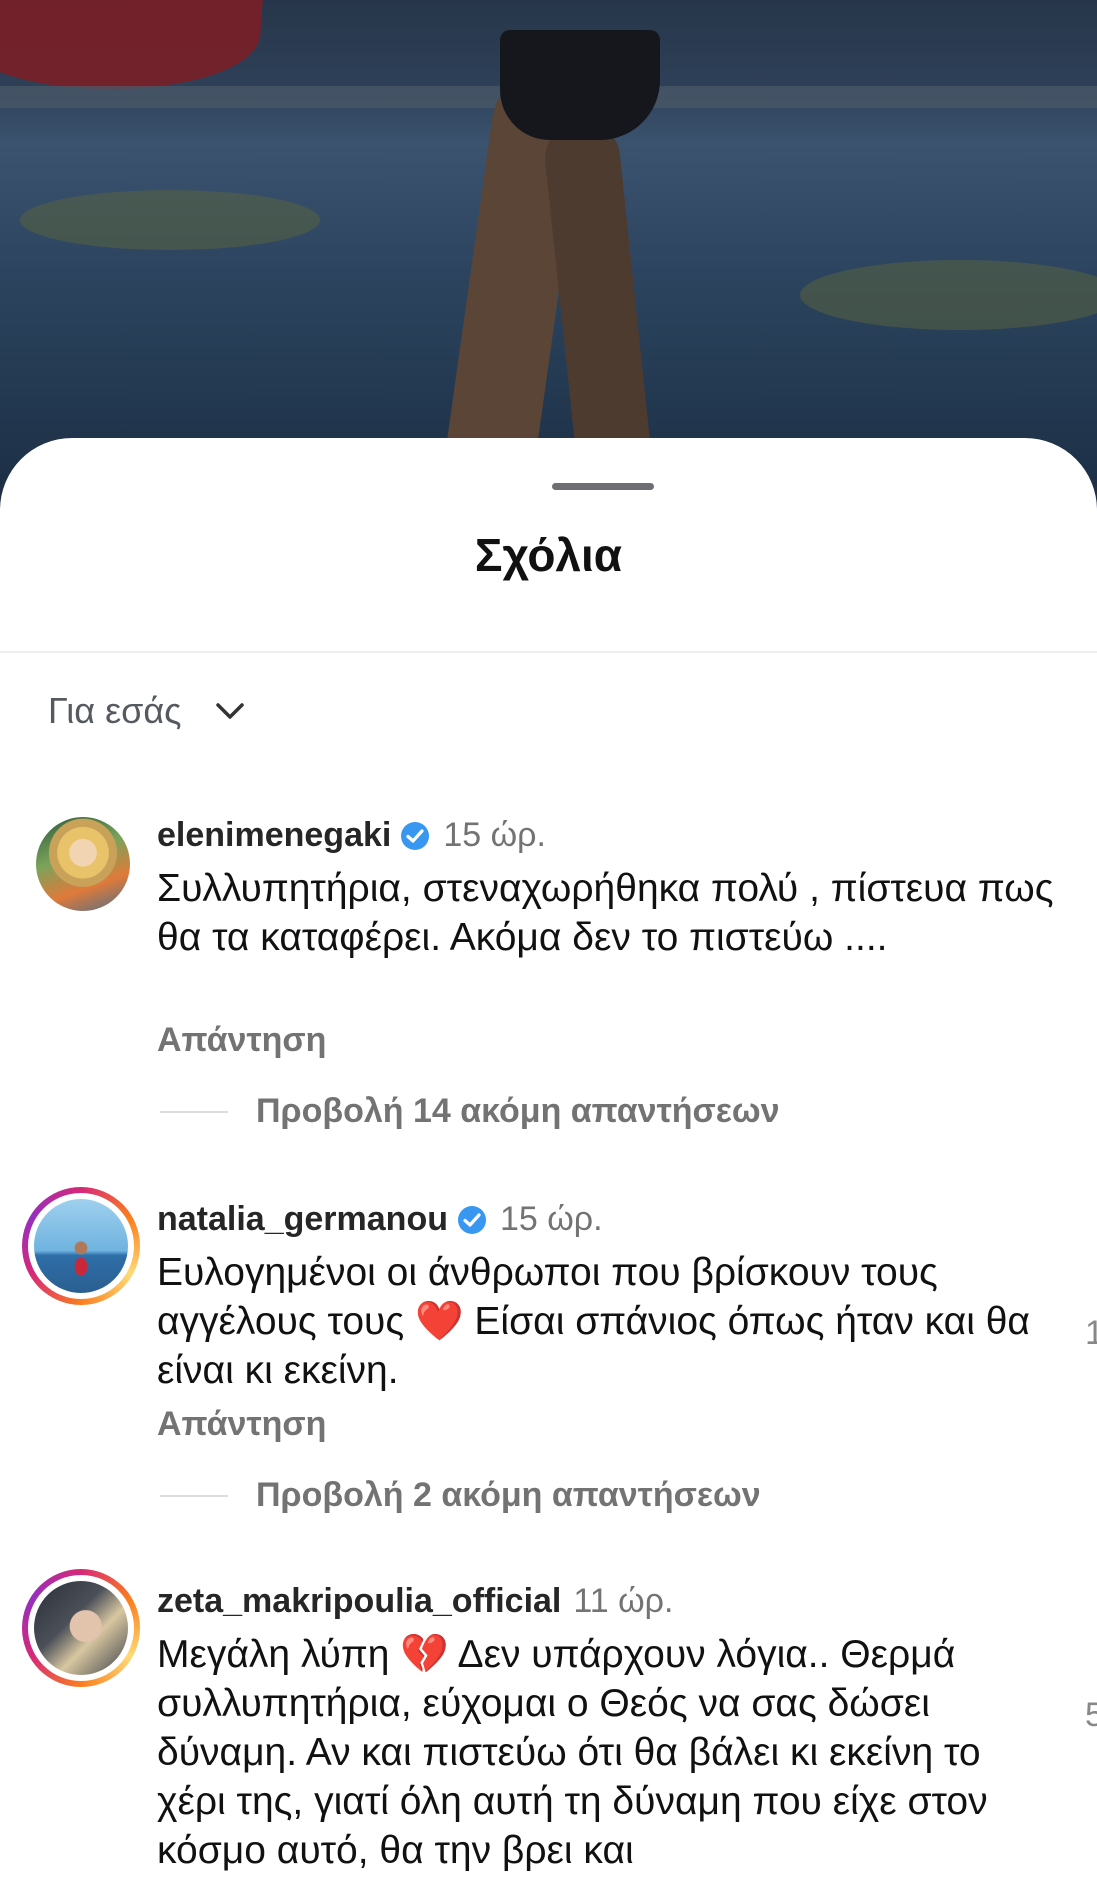  What do you see at coordinates (548, 652) in the screenshot?
I see `header-divider` at bounding box center [548, 652].